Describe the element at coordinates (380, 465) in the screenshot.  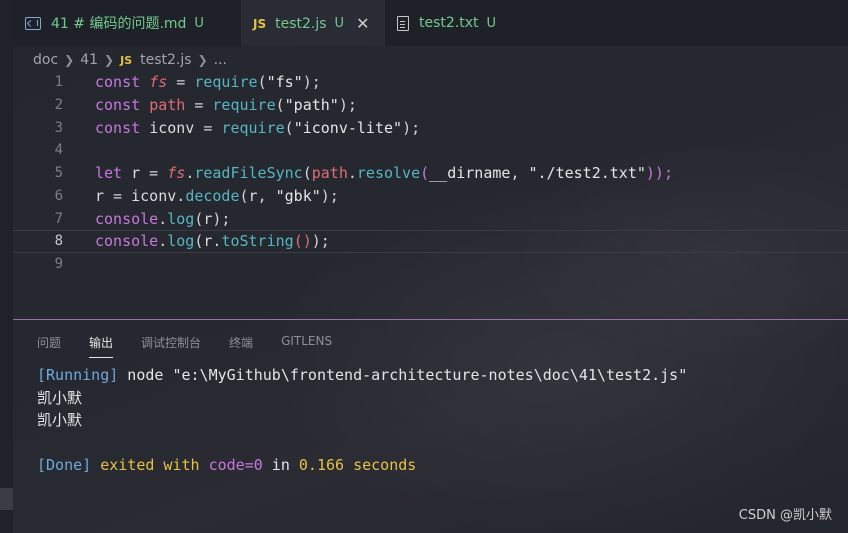
I see `output-token: seconds` at that location.